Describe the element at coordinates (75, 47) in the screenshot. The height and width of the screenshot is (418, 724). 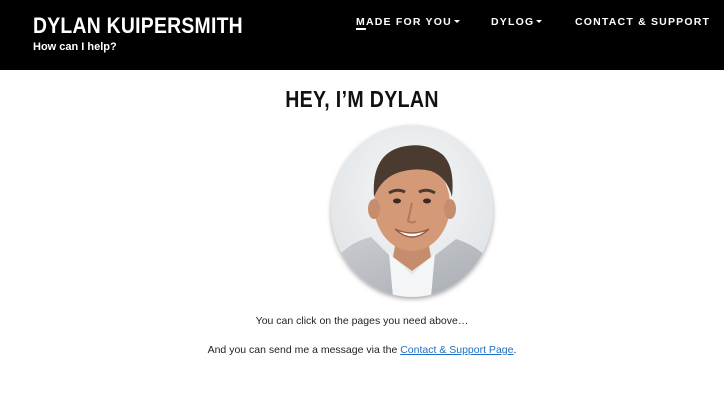
I see `site-tagline: How can I help?` at that location.